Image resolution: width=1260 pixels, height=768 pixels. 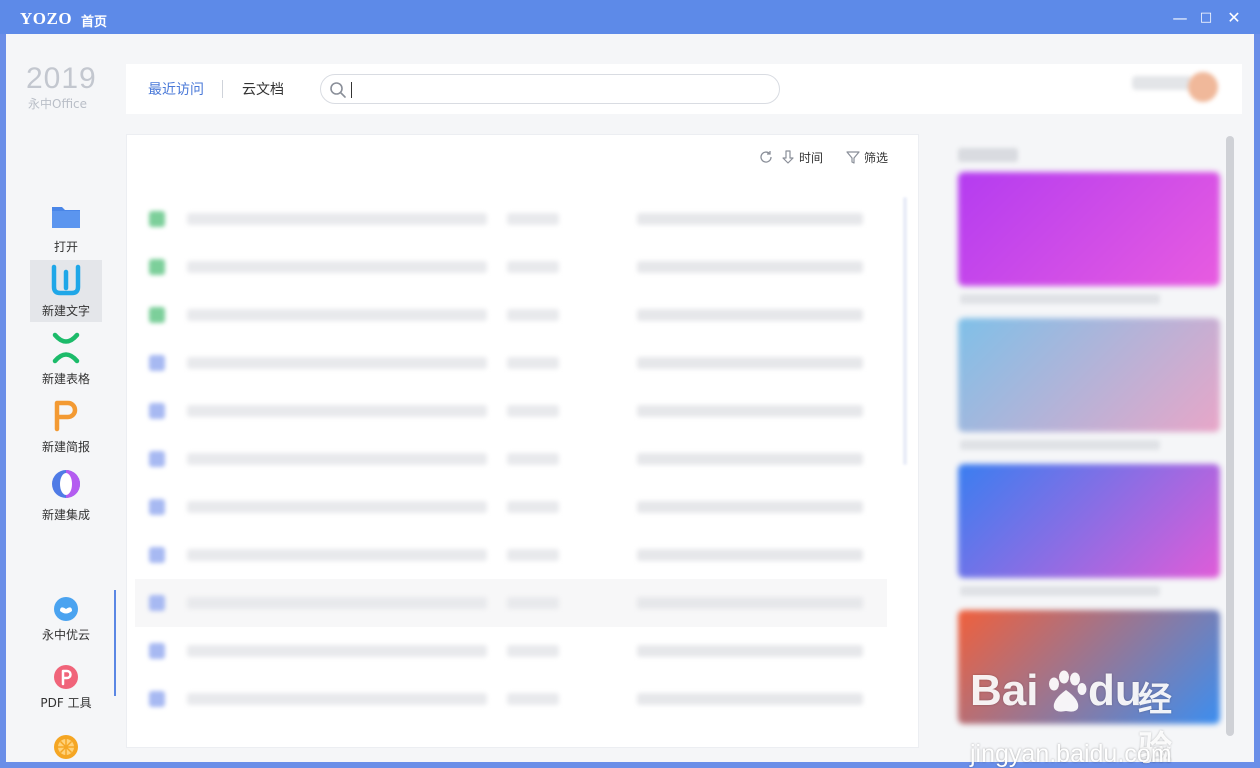 What do you see at coordinates (875, 157) in the screenshot?
I see `filter-label: 筛选` at bounding box center [875, 157].